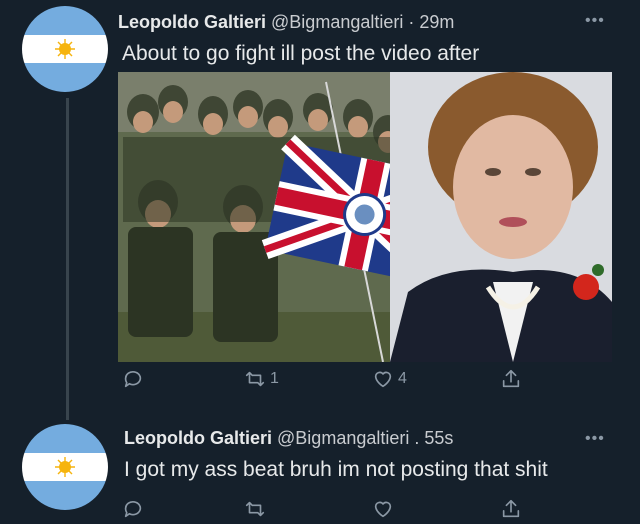 Image resolution: width=640 pixels, height=524 pixels. I want to click on timestamp: 55s, so click(438, 438).